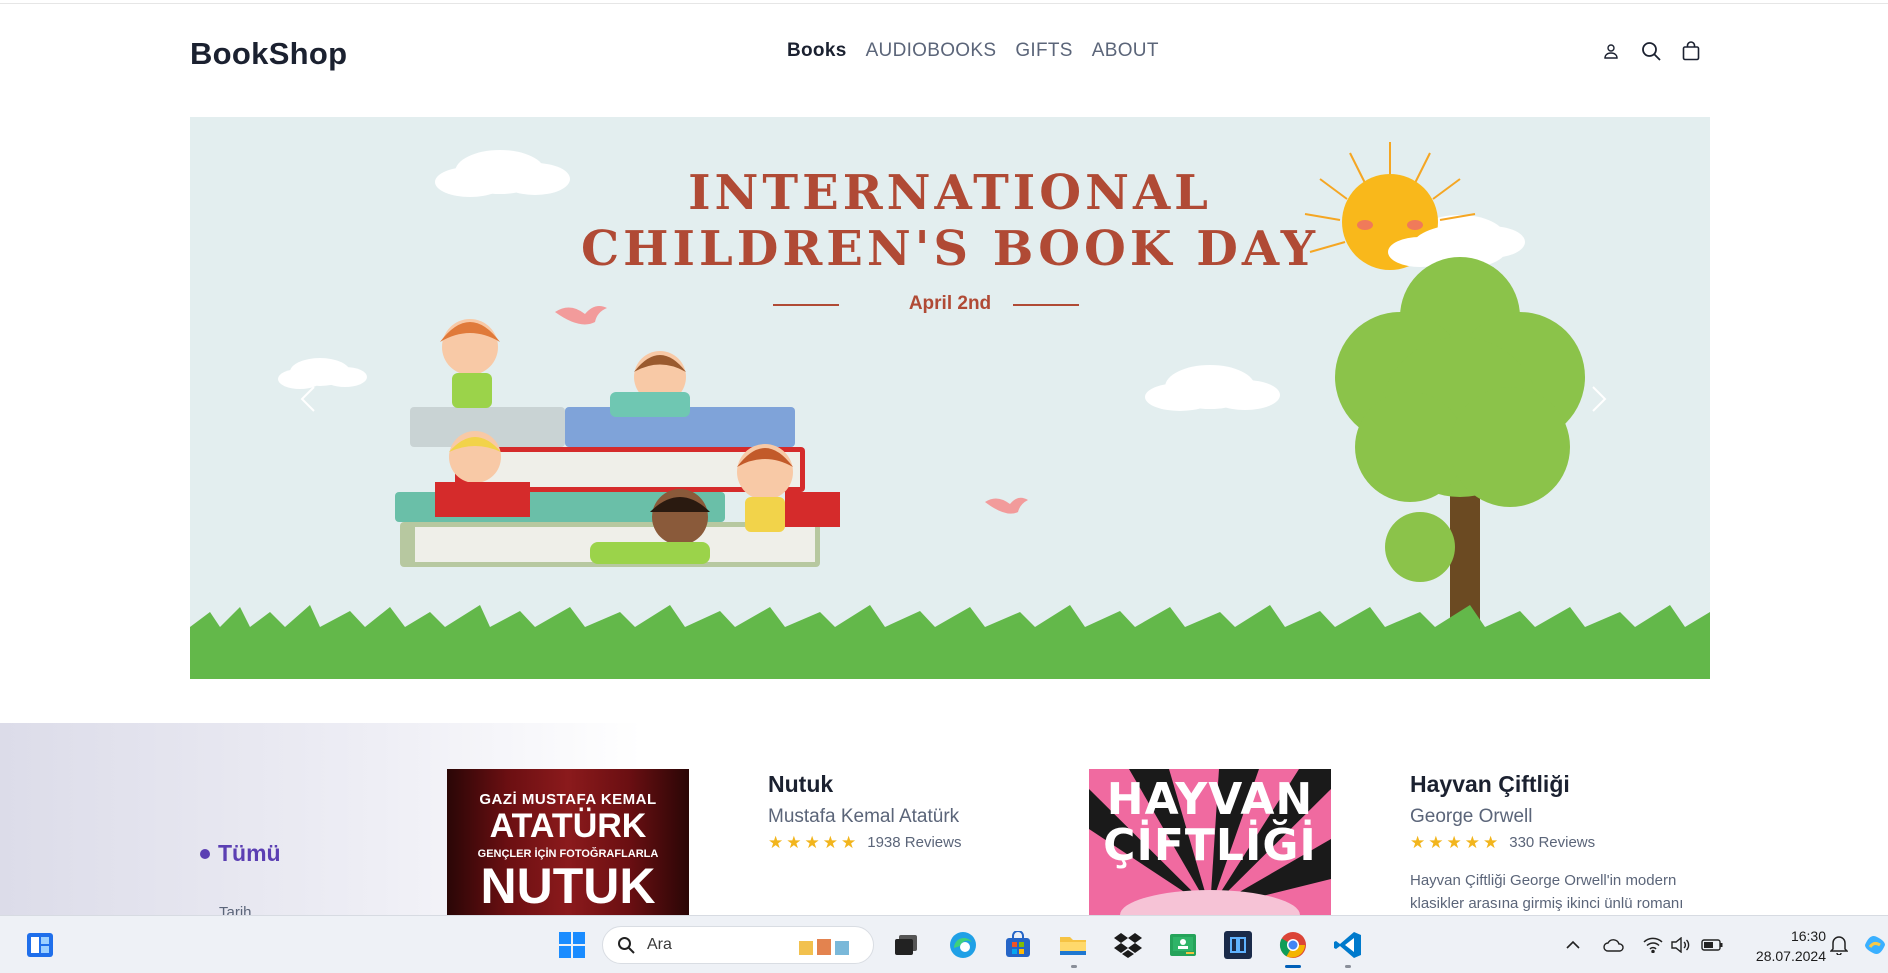 Image resolution: width=1888 pixels, height=973 pixels. Describe the element at coordinates (205, 853) in the screenshot. I see `active-category-dot` at that location.